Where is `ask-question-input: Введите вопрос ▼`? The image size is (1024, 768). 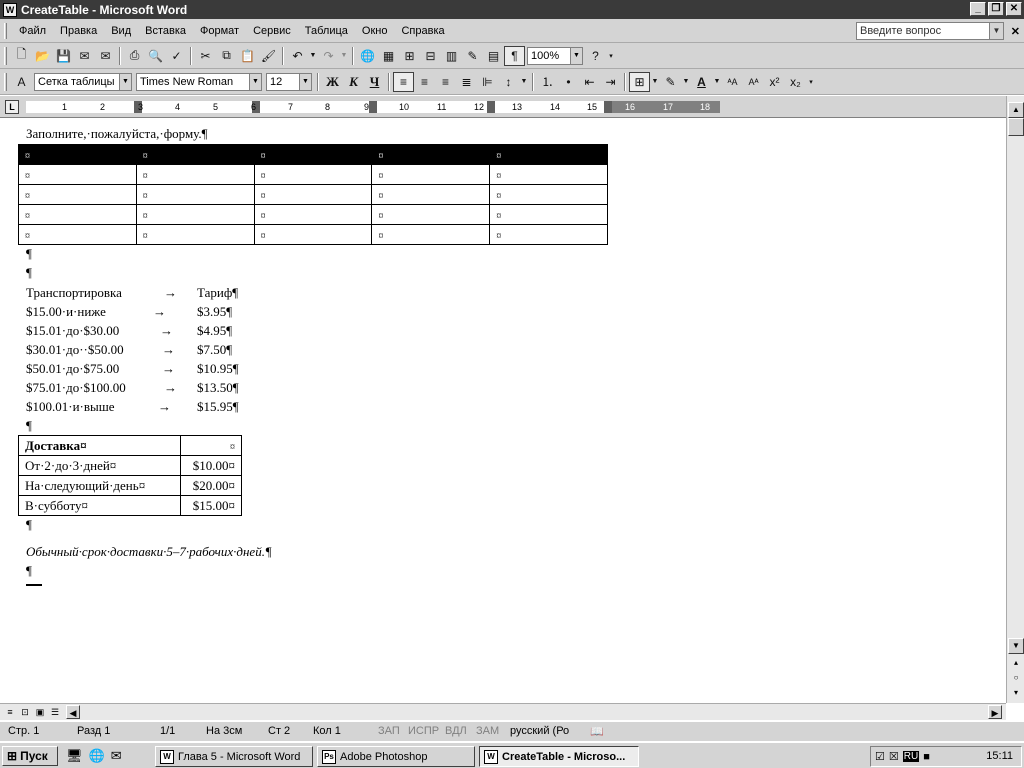
ask-question-input: Введите вопрос ▼ is located at coordinates (930, 31).